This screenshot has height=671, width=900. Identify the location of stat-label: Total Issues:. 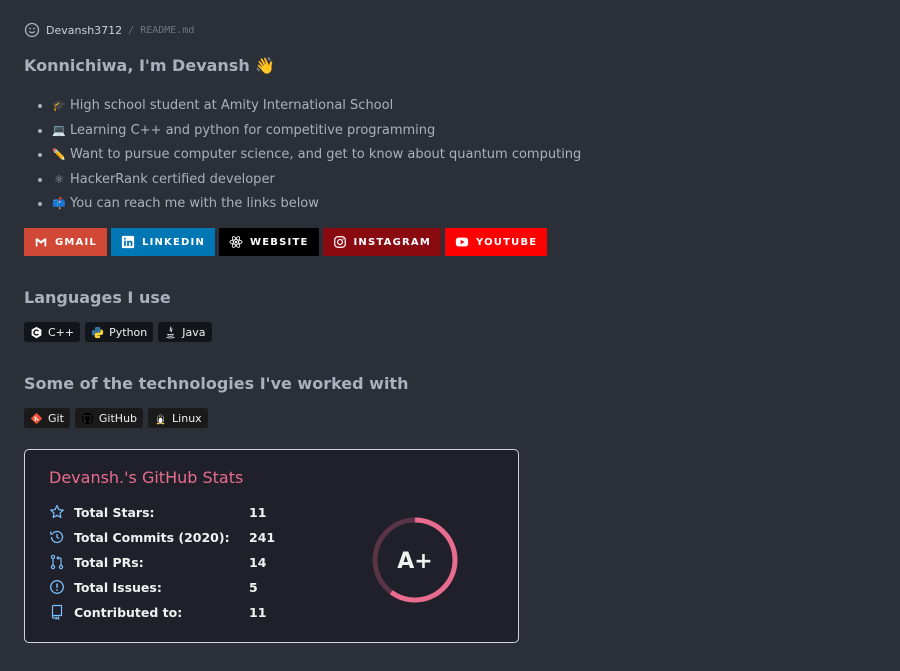
(118, 587).